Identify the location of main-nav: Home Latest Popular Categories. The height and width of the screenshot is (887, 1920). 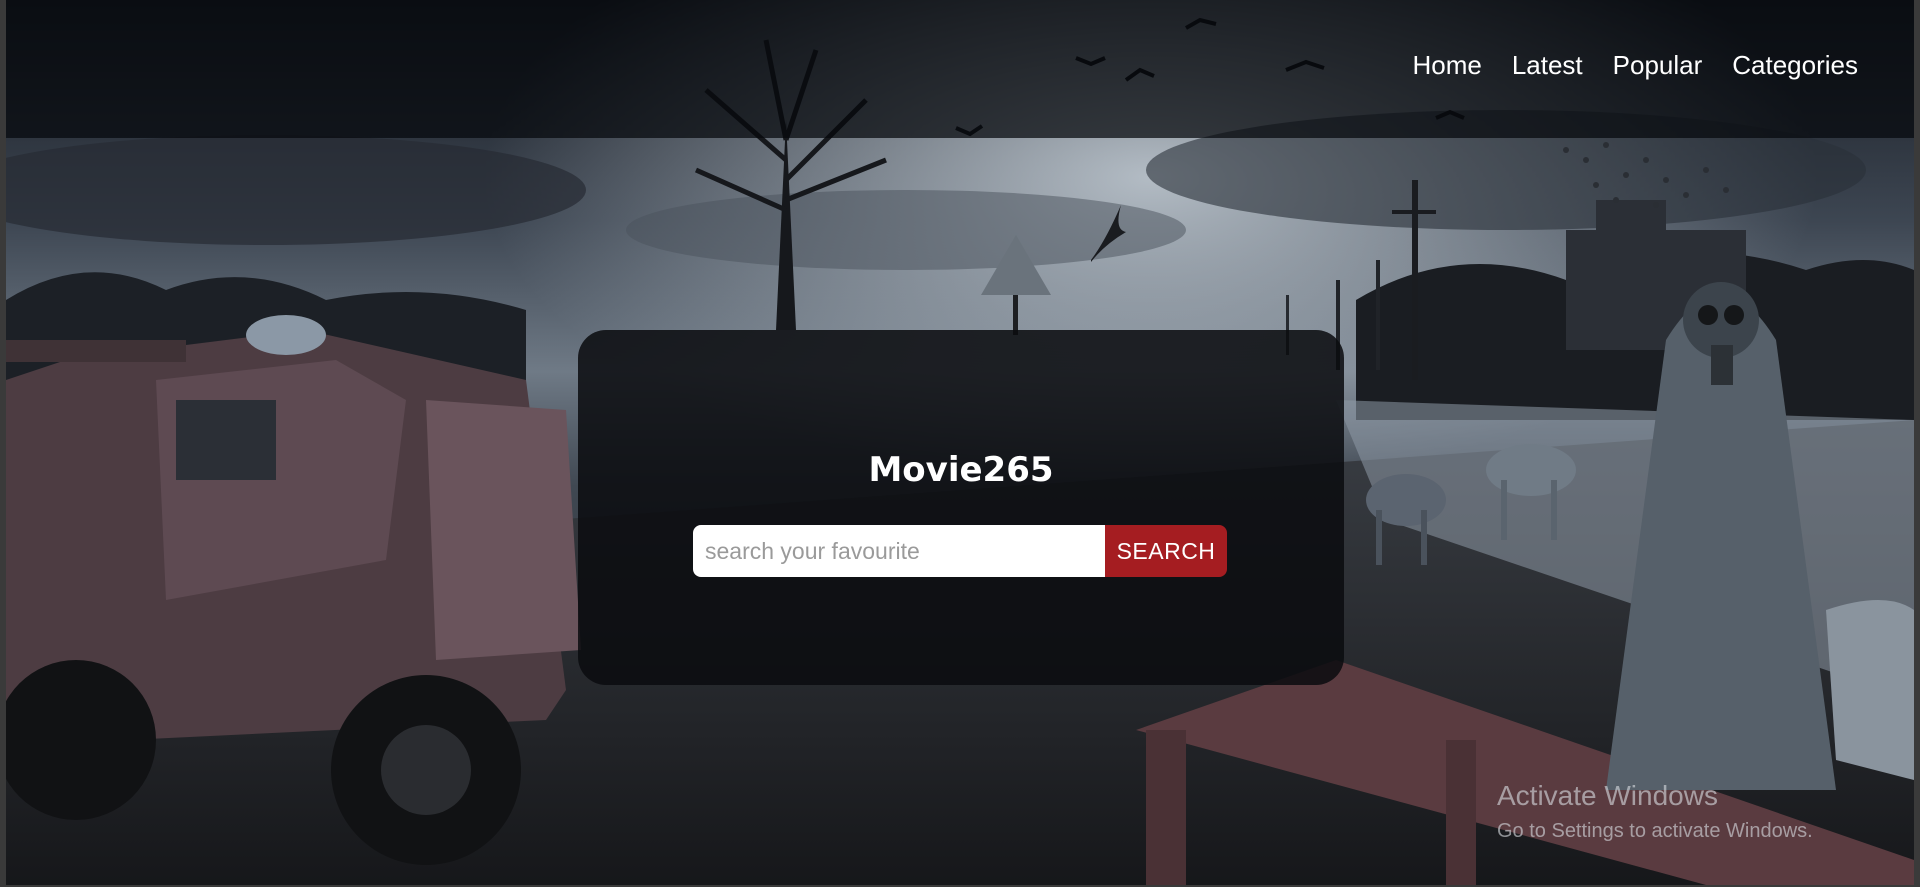
(1635, 65).